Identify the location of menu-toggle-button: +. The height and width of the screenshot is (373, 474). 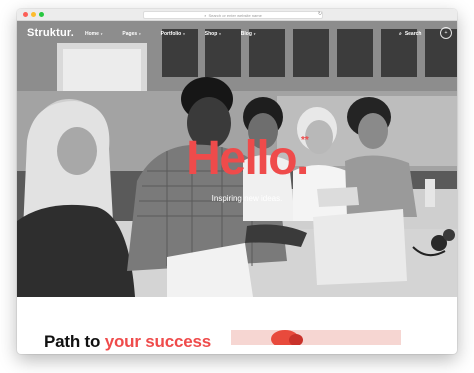
(446, 33).